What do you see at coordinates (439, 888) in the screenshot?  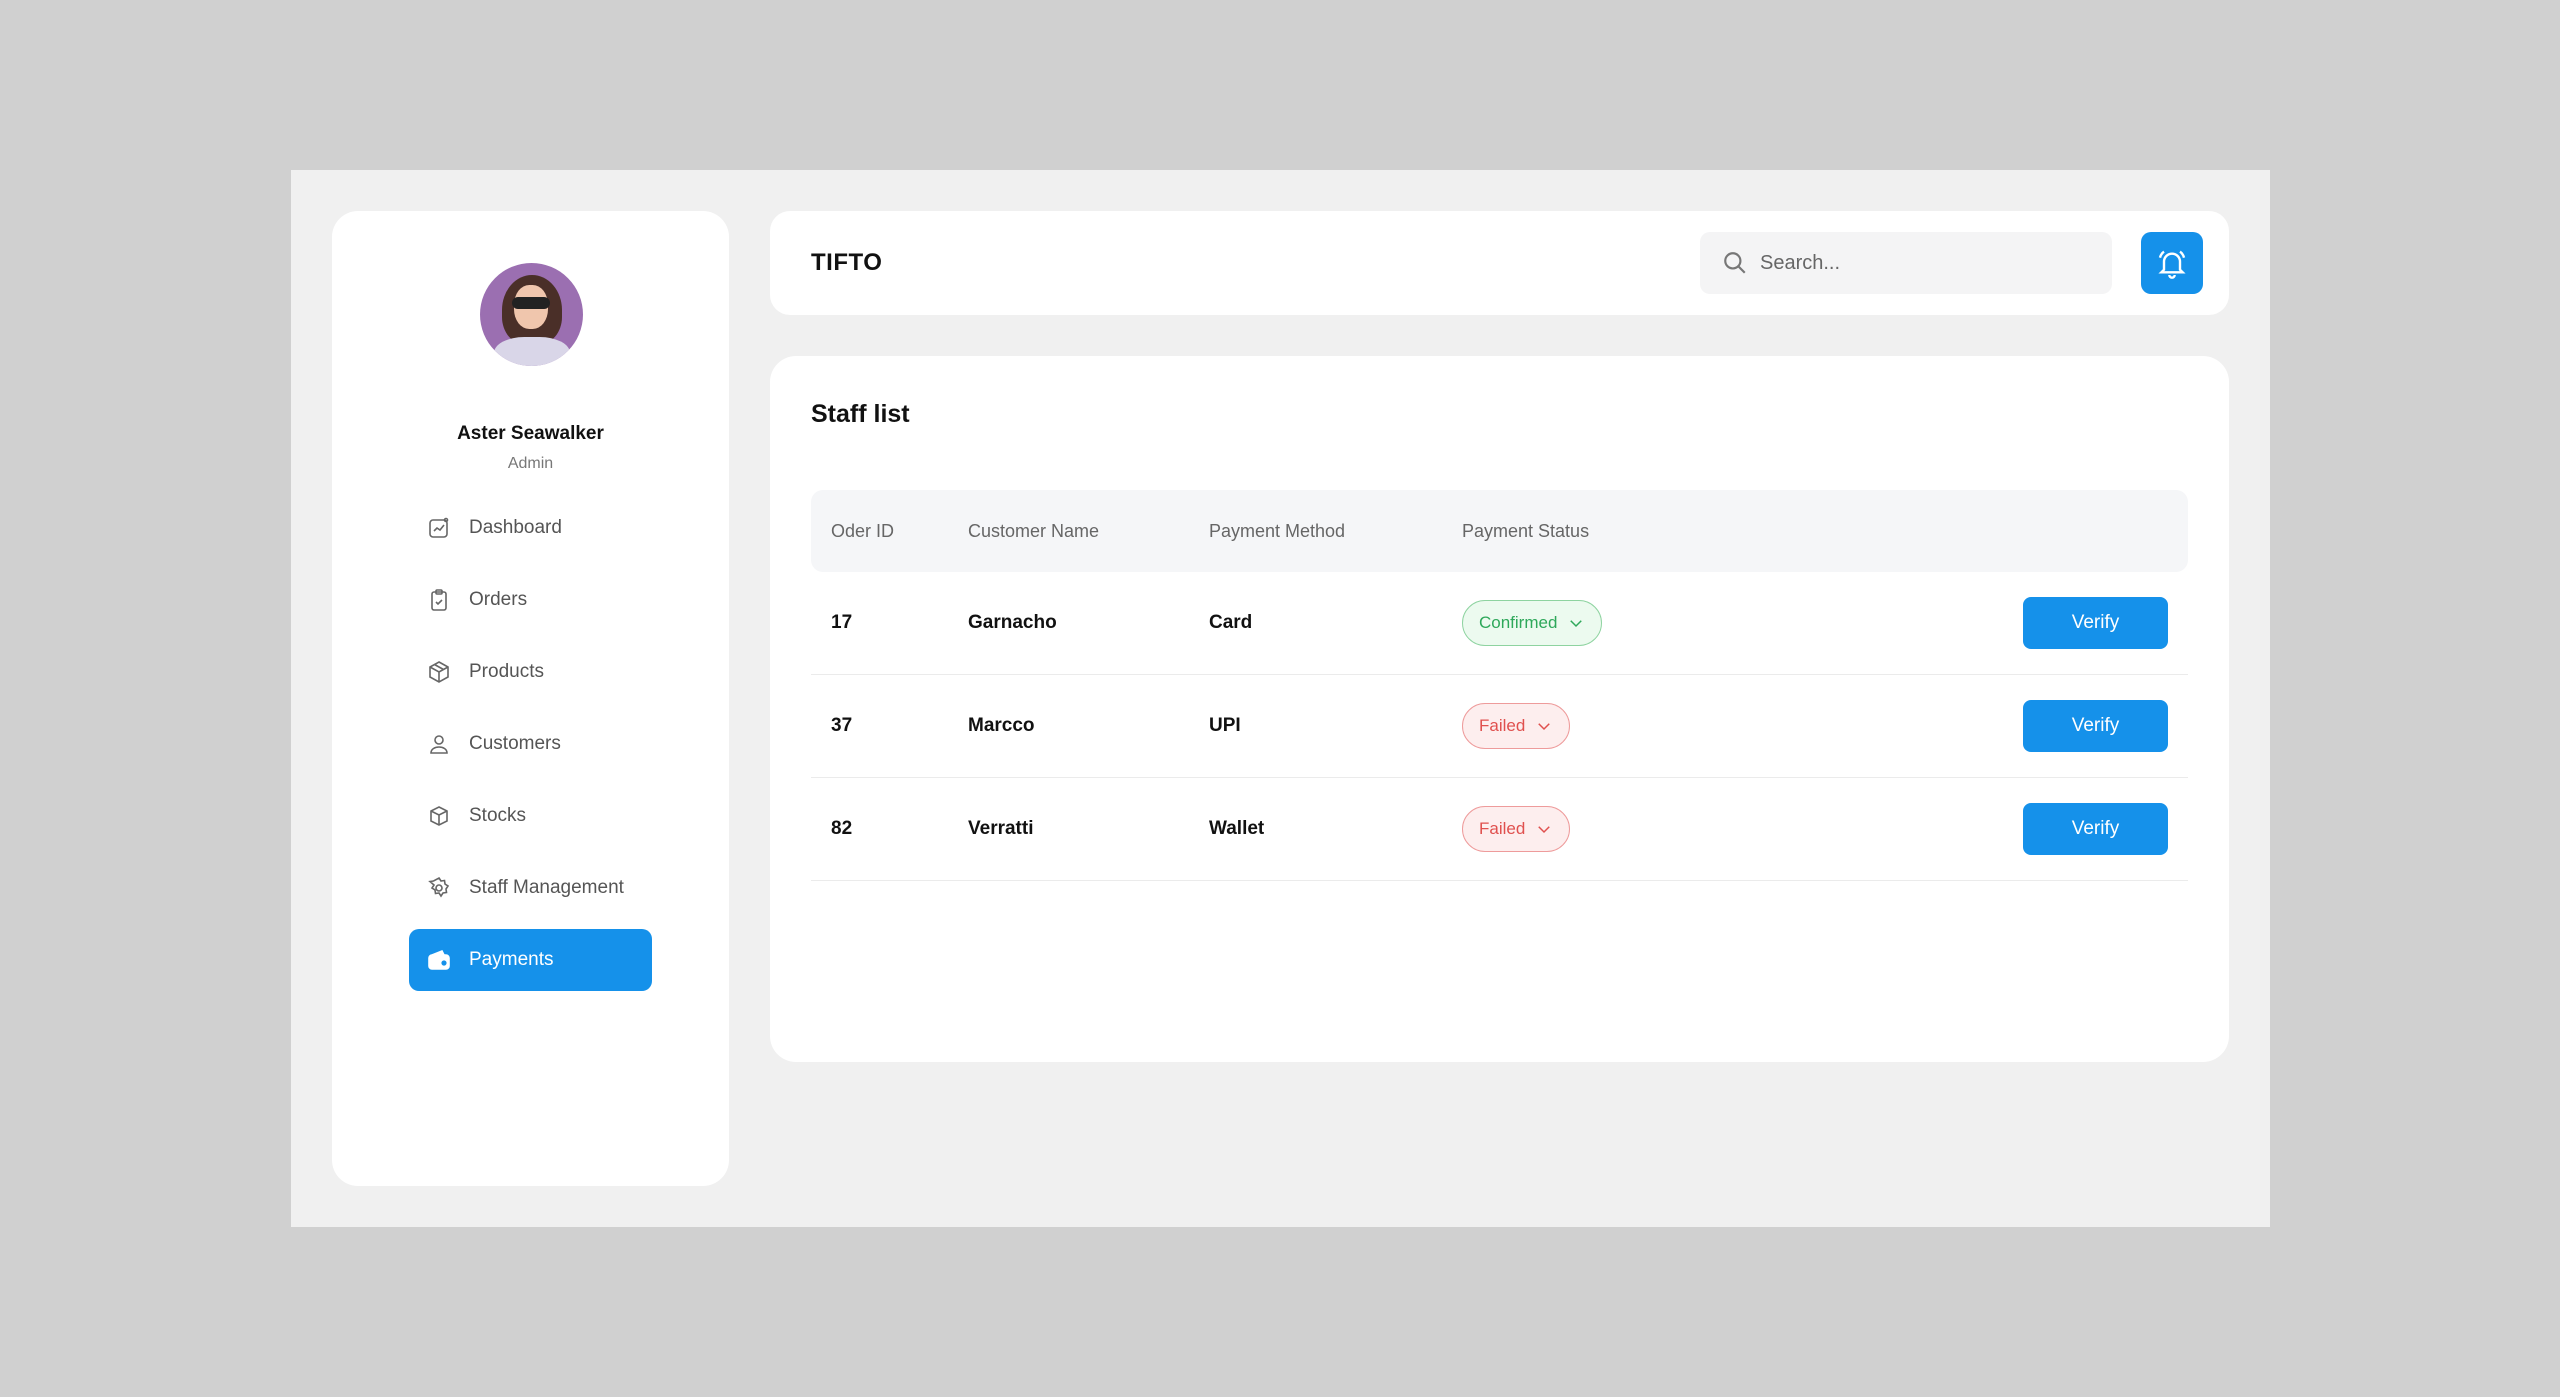 I see `gear-icon` at bounding box center [439, 888].